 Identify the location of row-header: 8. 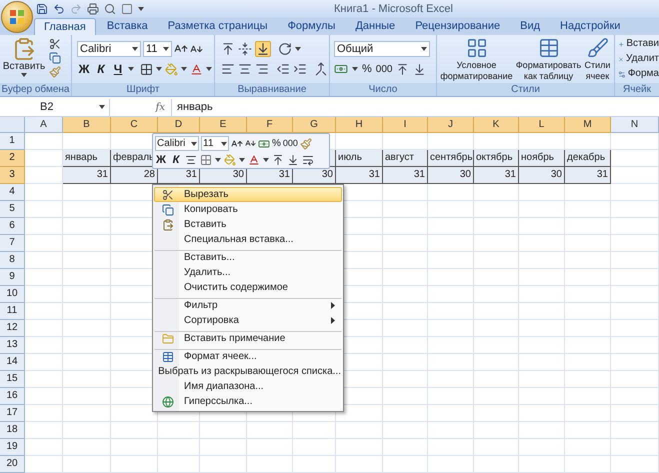
(12, 260).